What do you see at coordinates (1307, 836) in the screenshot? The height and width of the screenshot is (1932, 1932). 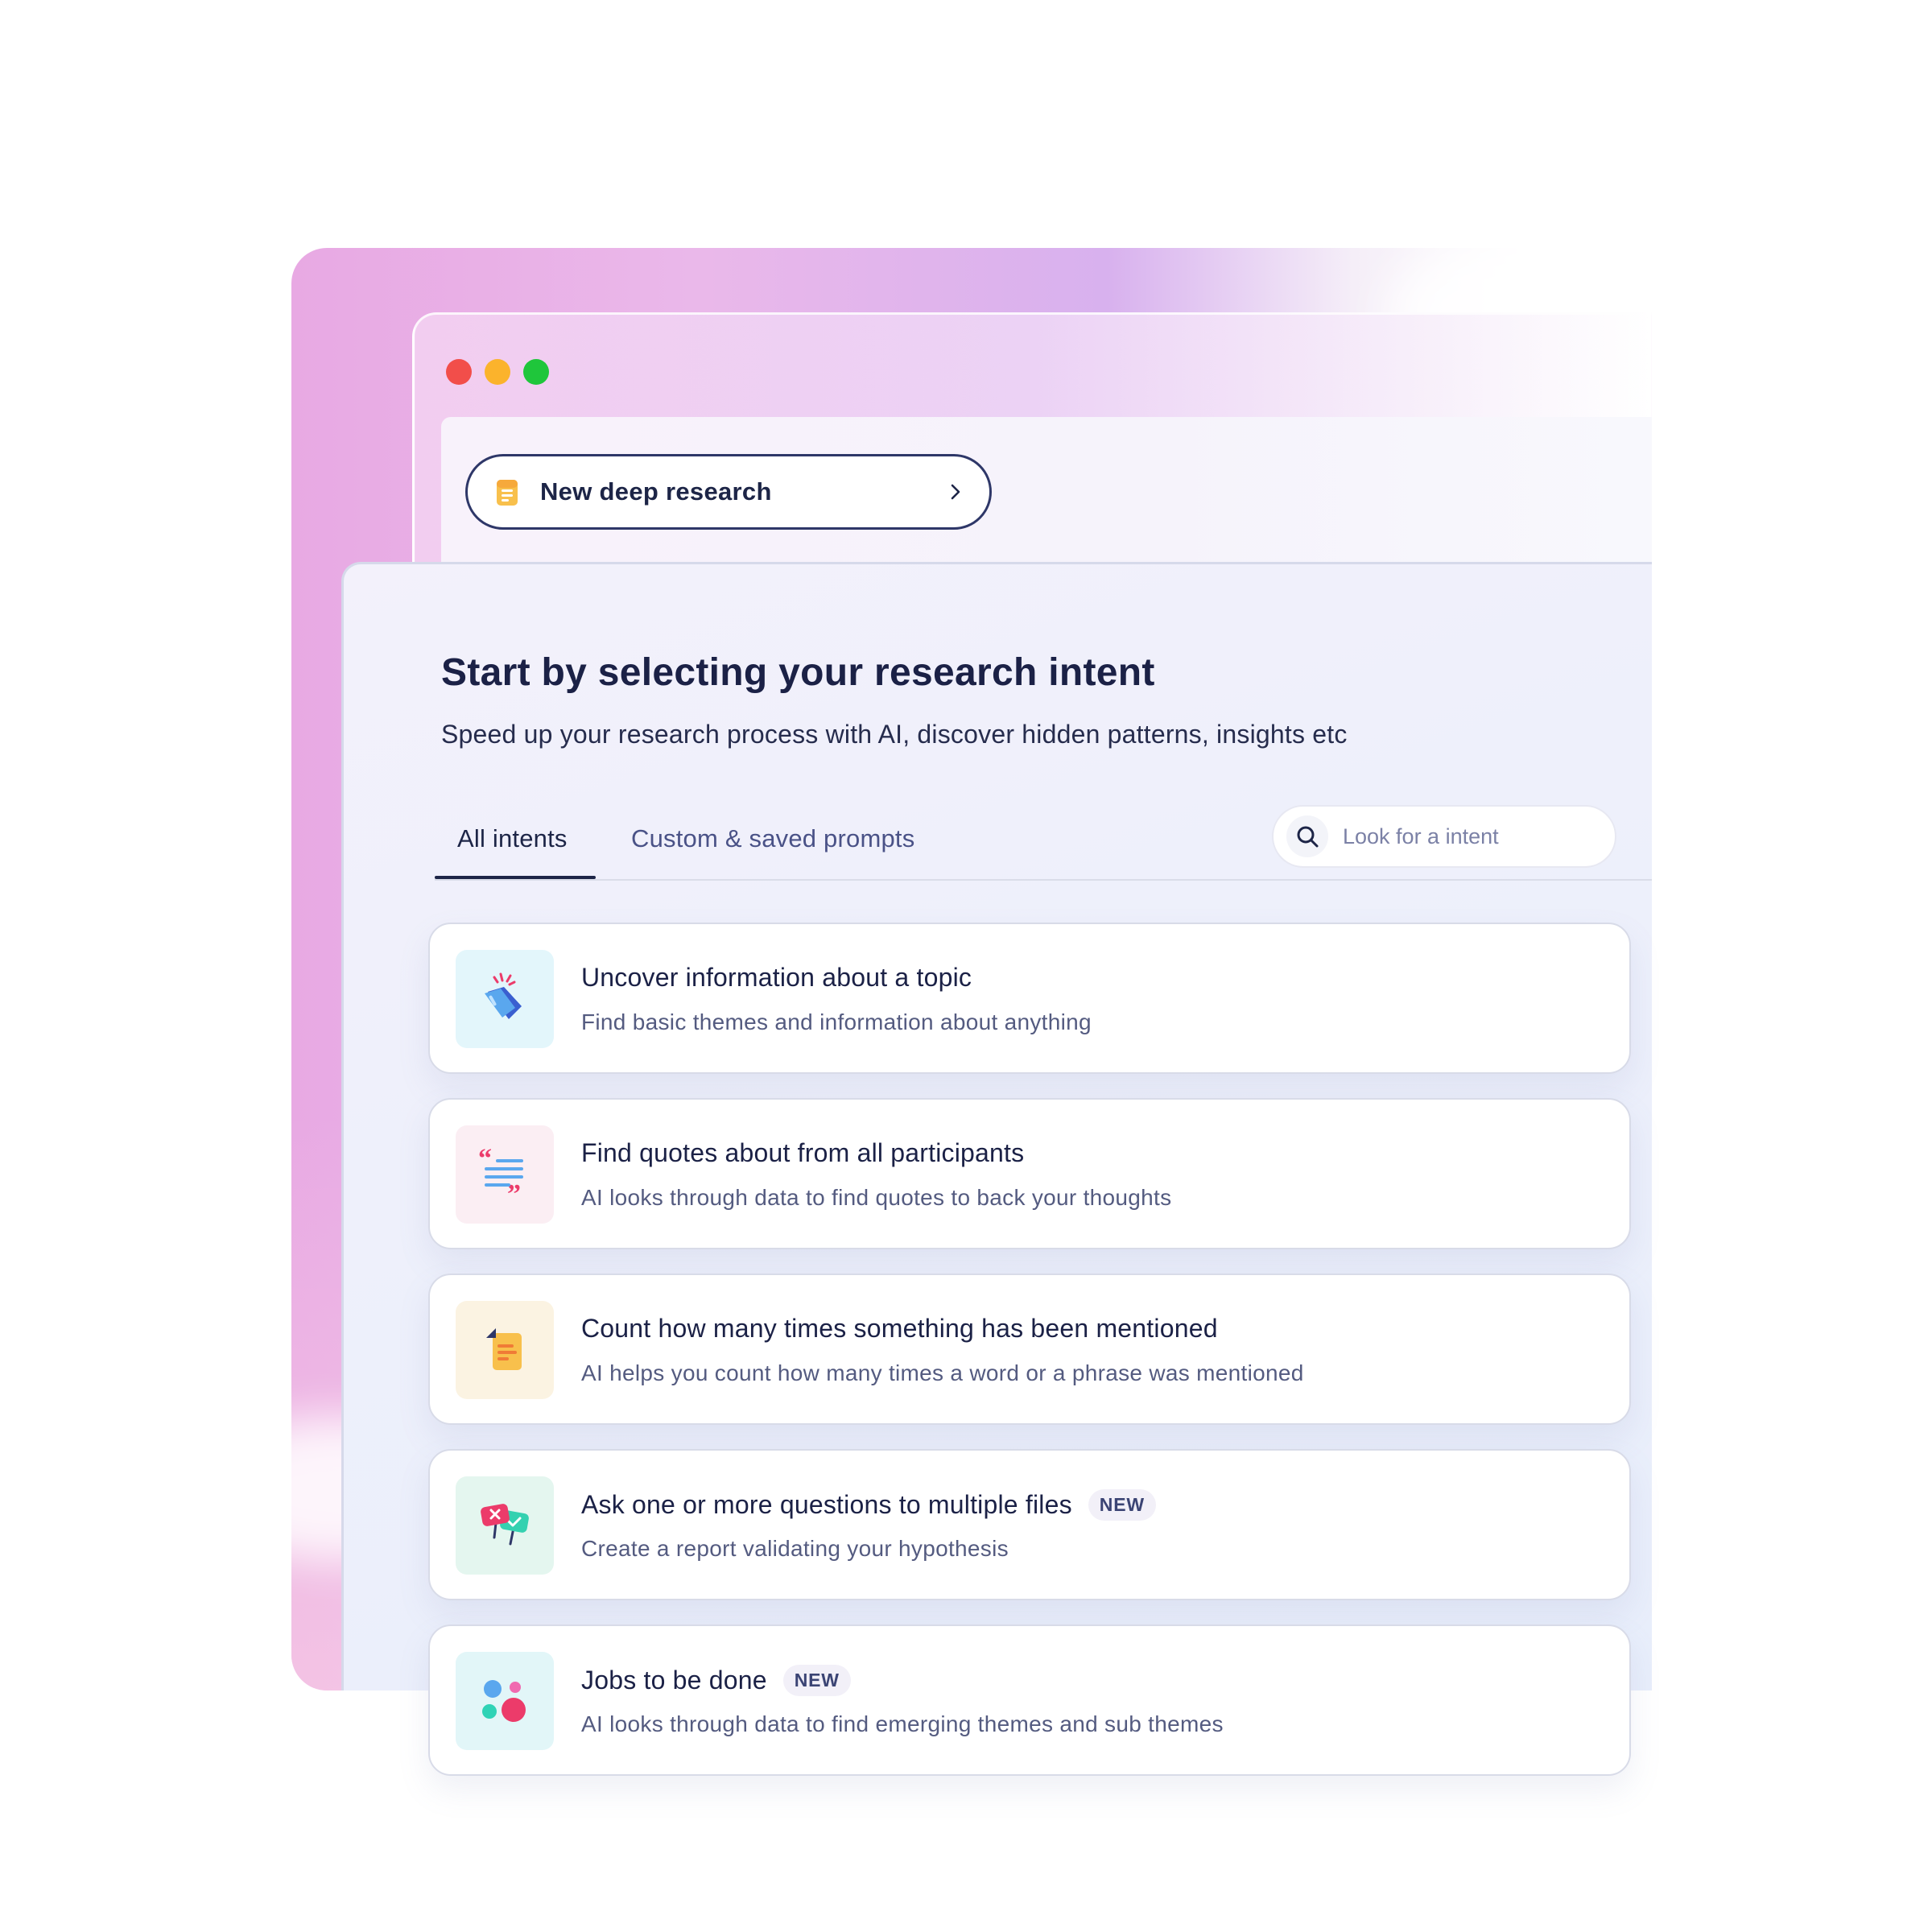 I see `search-icon` at bounding box center [1307, 836].